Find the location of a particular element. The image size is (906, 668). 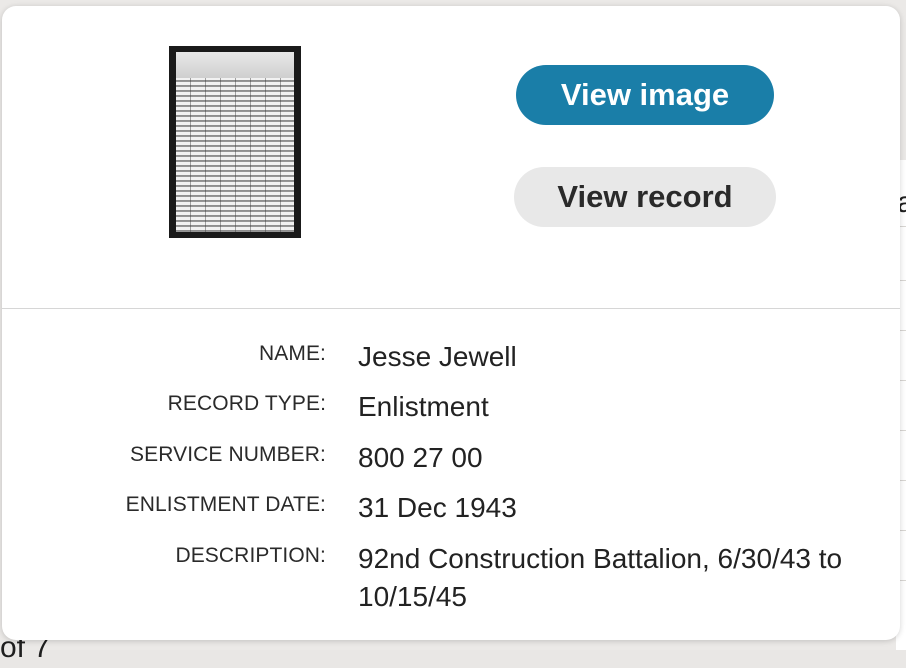

document-scan-image is located at coordinates (235, 142).